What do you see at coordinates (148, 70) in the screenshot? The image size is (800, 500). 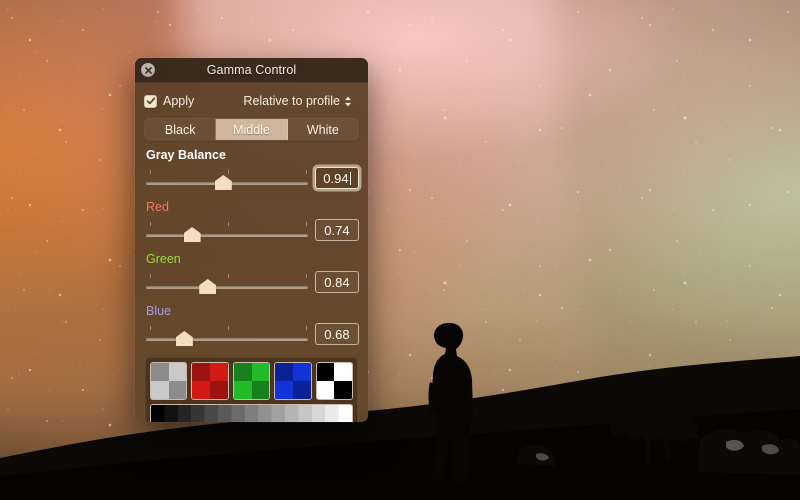 I see `close-icon` at bounding box center [148, 70].